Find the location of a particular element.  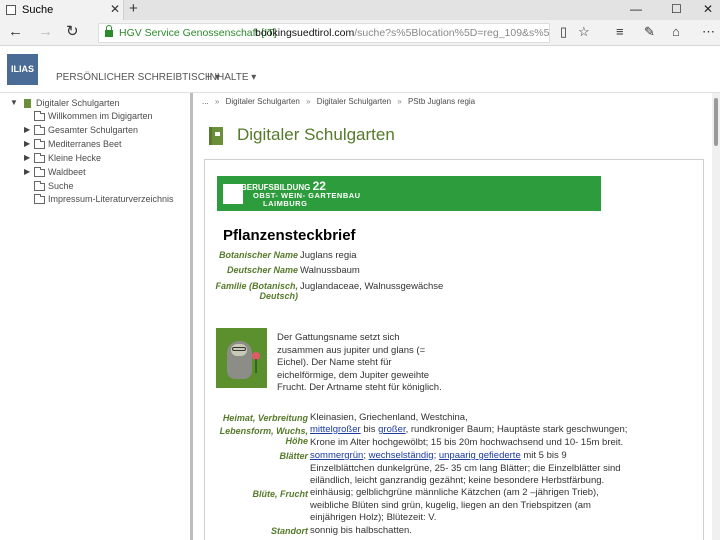

tree-item-label: Willkommen im Digigarten is located at coordinates (100, 116).